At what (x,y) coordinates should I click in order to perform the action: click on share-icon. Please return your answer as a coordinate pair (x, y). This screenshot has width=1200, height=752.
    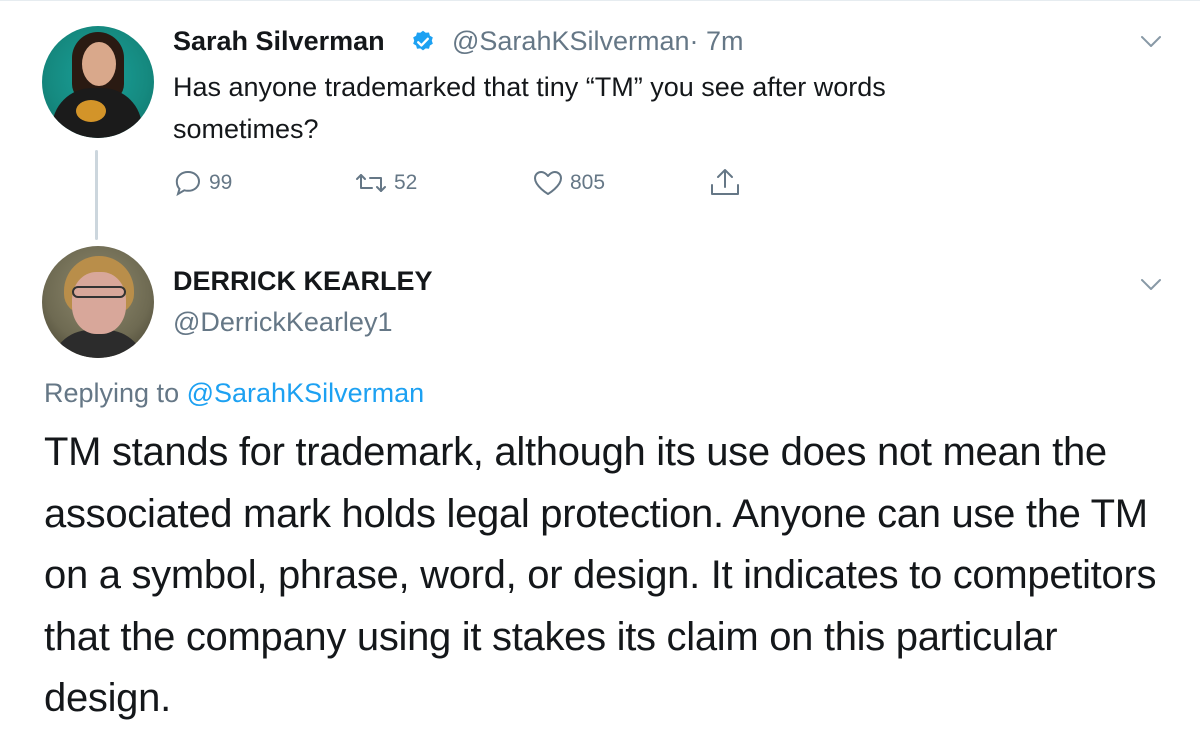
    Looking at the image, I should click on (725, 182).